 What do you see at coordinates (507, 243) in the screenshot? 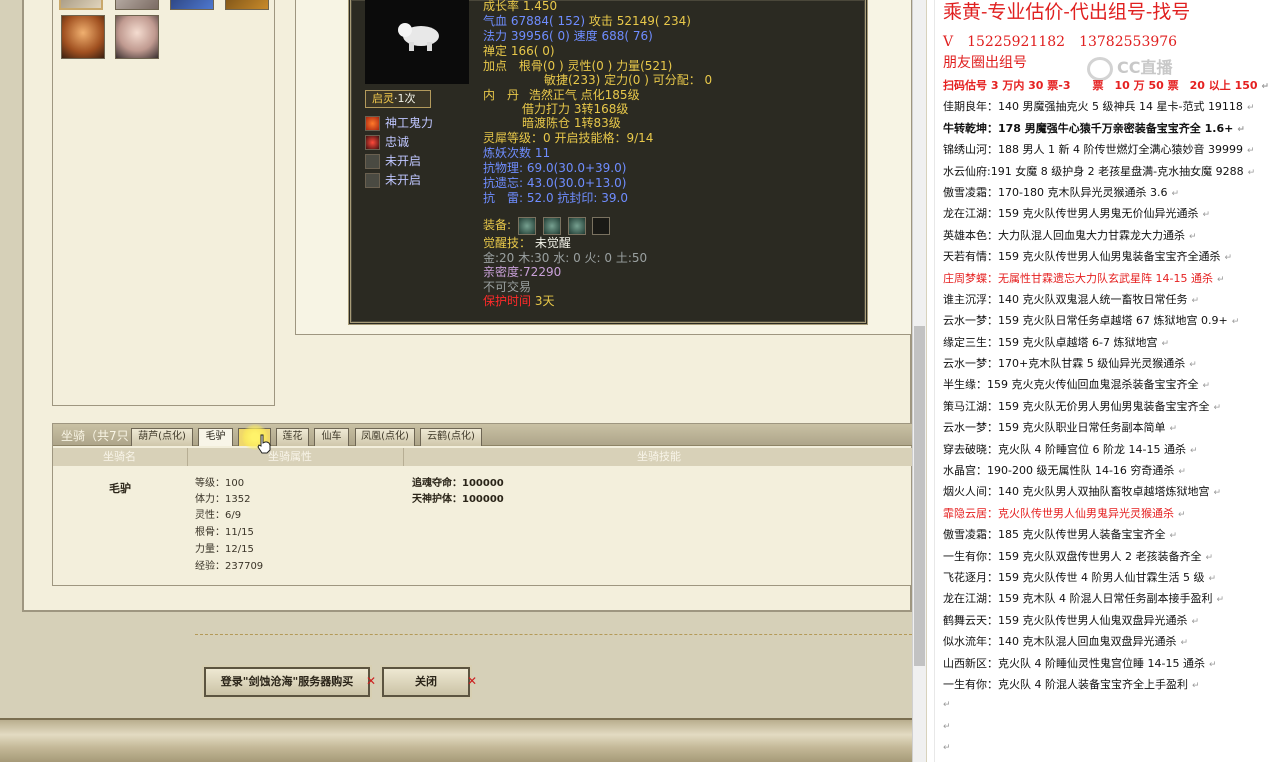
I see `awaken-label: 觉醒技：` at bounding box center [507, 243].